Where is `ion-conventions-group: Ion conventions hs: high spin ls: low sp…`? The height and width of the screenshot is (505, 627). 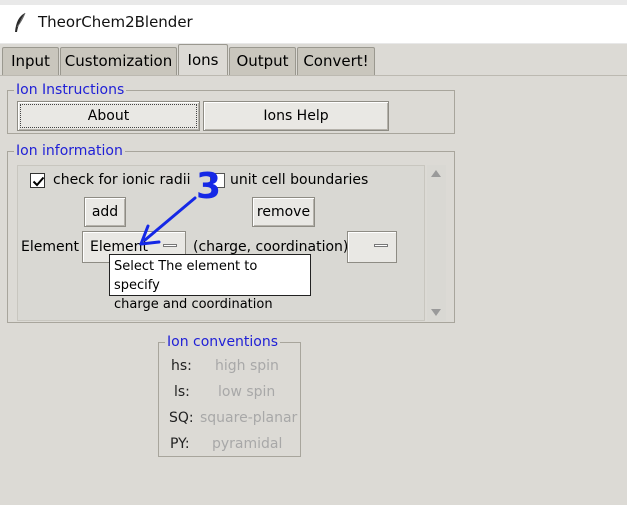
ion-conventions-group: Ion conventions hs: high spin ls: low sp… is located at coordinates (229, 395).